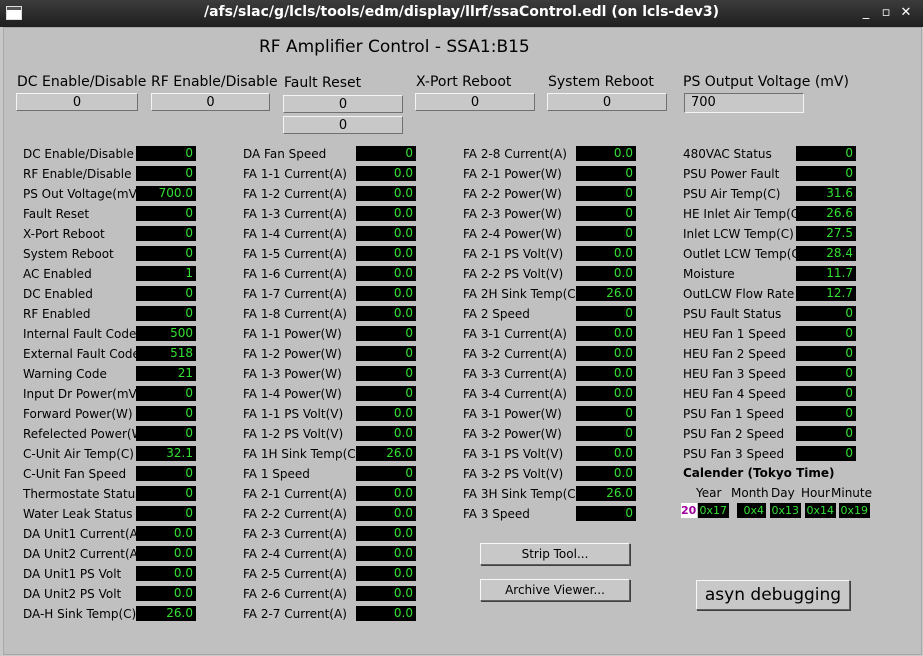 The height and width of the screenshot is (656, 923). Describe the element at coordinates (293, 434) in the screenshot. I see `readback-label: FA 1-2 PS Volt(V)` at that location.